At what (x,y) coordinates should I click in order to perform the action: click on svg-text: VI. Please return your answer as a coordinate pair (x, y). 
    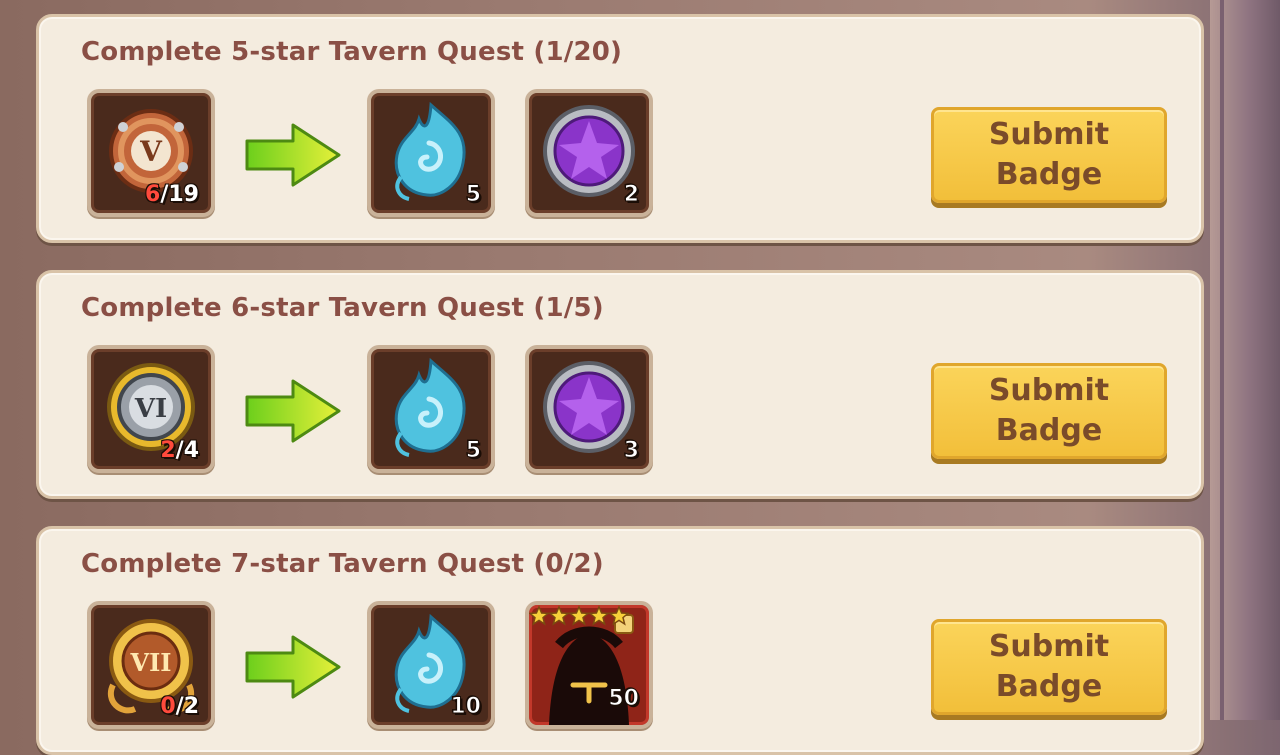
    Looking at the image, I should click on (150, 409).